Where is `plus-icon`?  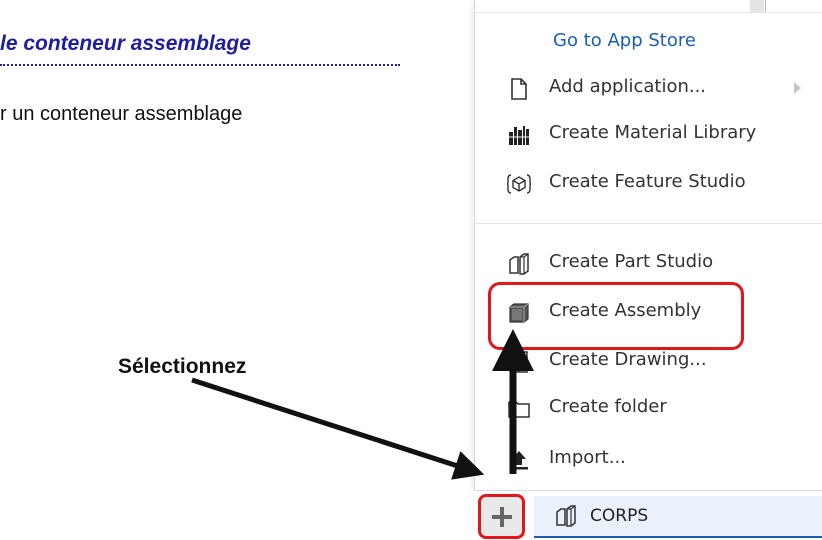
plus-icon is located at coordinates (501, 516).